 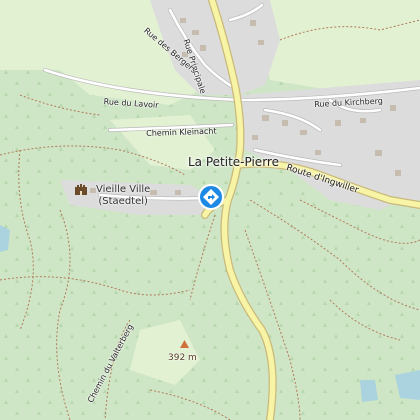 I want to click on vieille-ville-subname: (Staedtel), so click(x=123, y=201).